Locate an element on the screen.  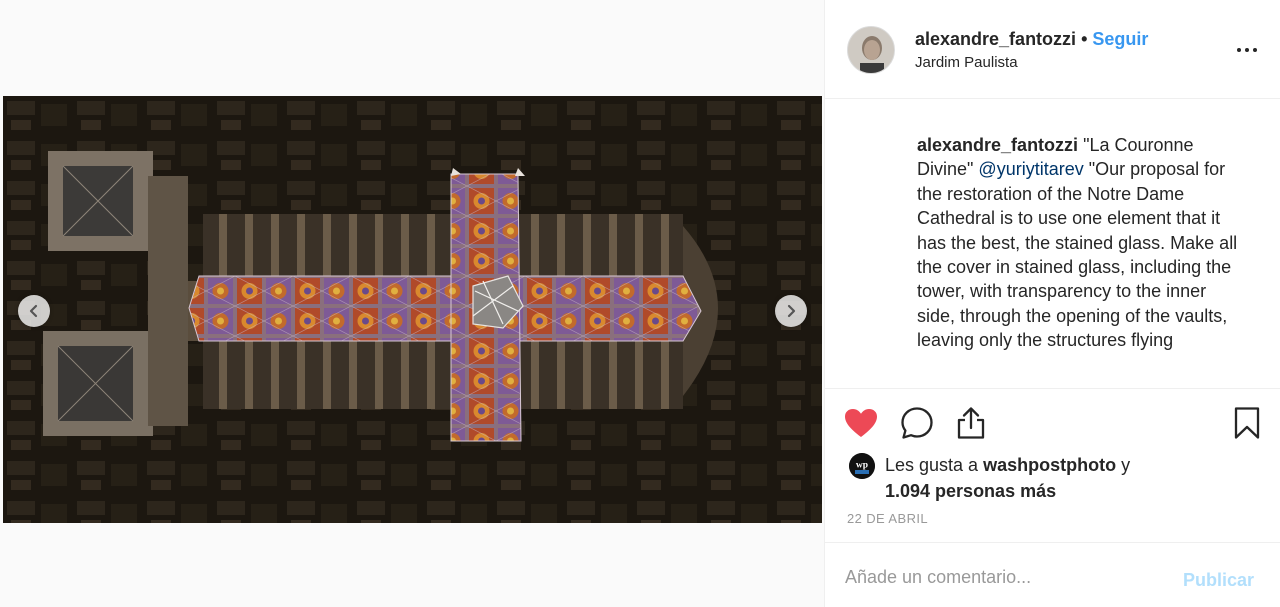
more-dots-icon is located at coordinates (1247, 50).